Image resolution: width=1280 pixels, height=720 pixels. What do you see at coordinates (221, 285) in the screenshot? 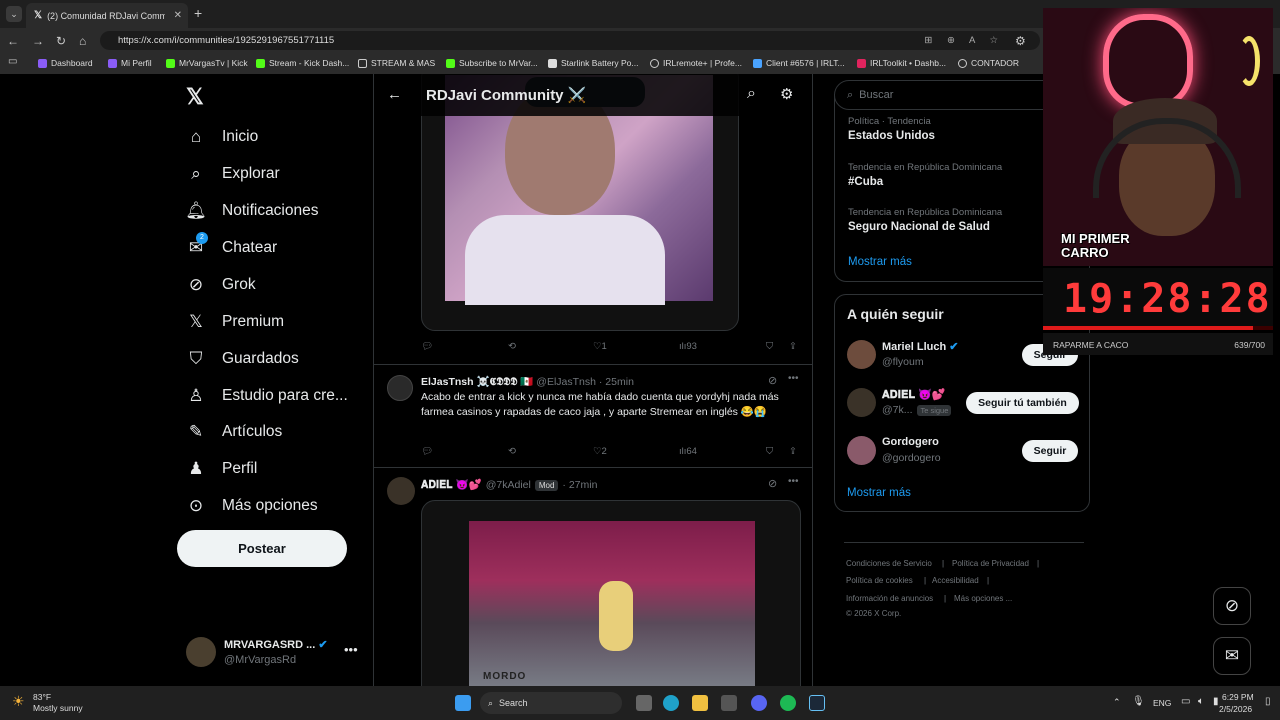
I see `nav-item-grok: ⊘ Grok` at bounding box center [221, 285].